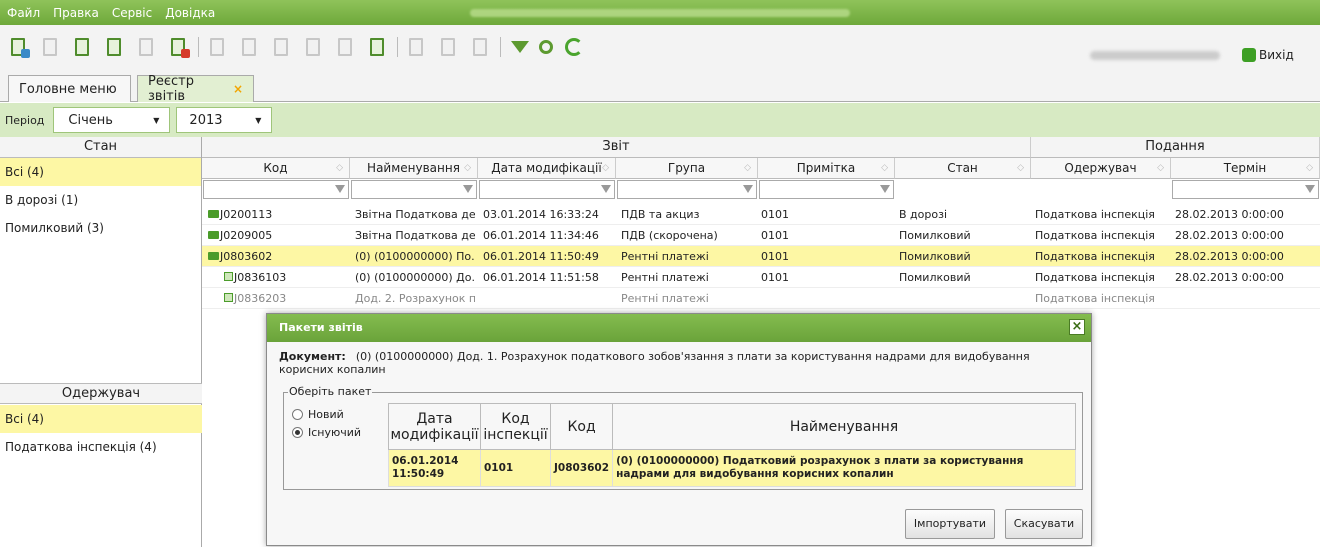  I want to click on tab-main-menu: Головне меню, so click(69, 88).